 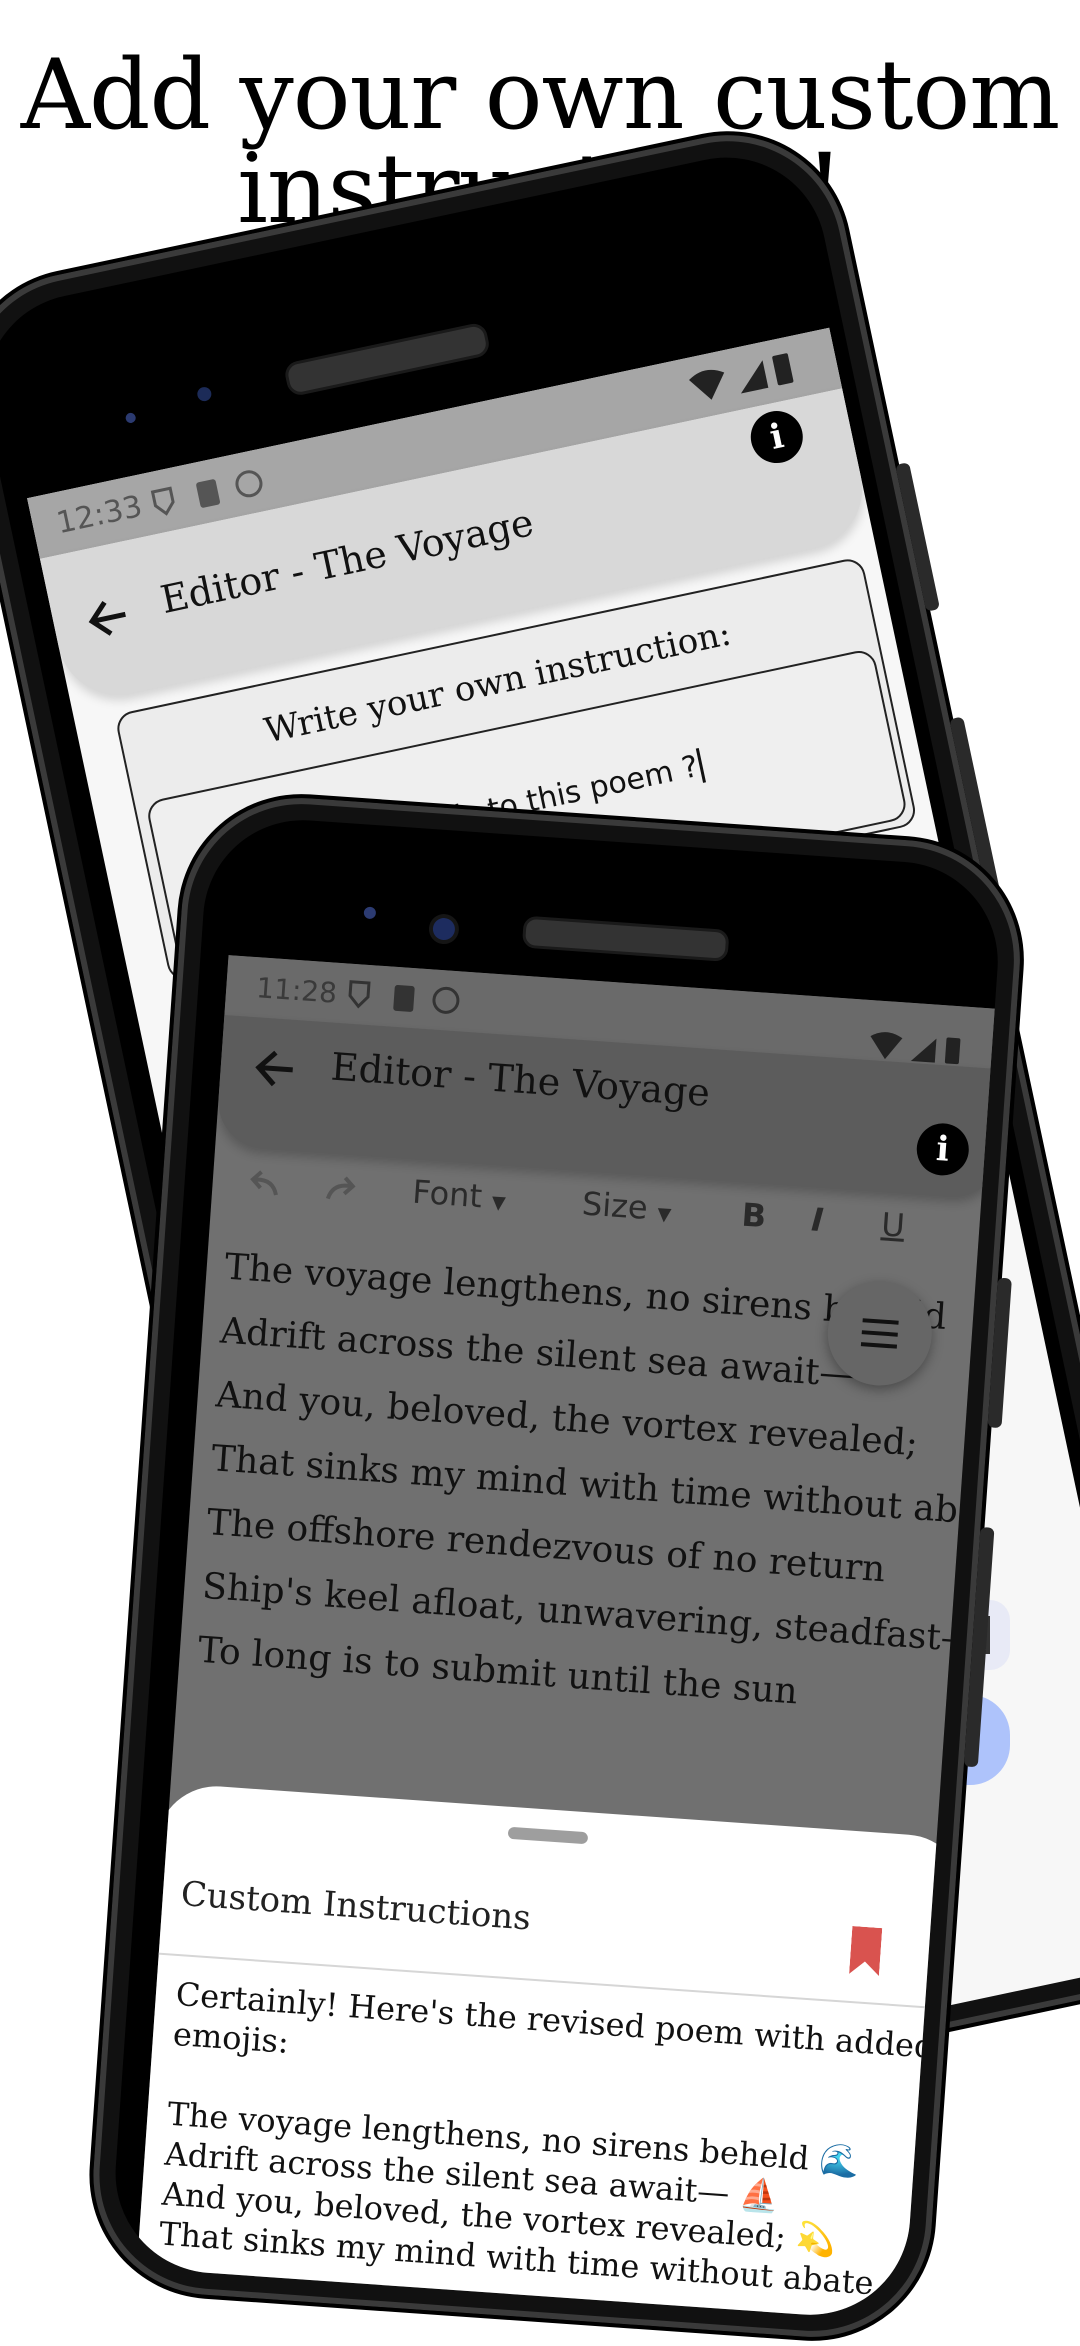 I want to click on status-icons, so click(x=206, y=493).